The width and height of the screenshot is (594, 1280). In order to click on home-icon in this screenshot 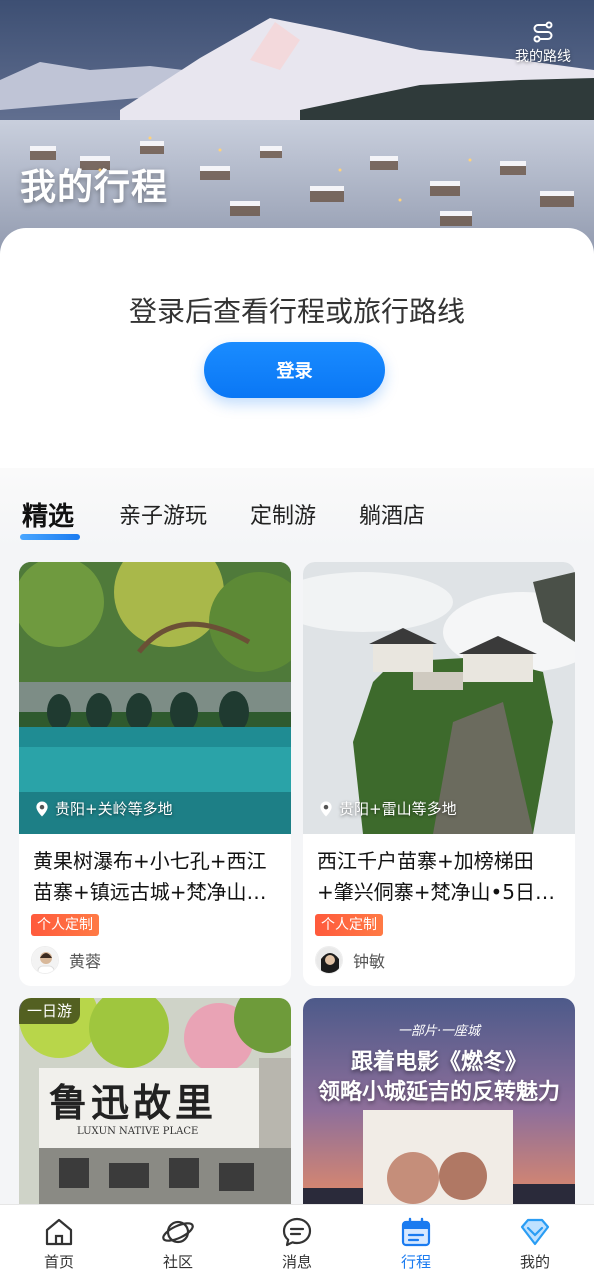, I will do `click(59, 1232)`.